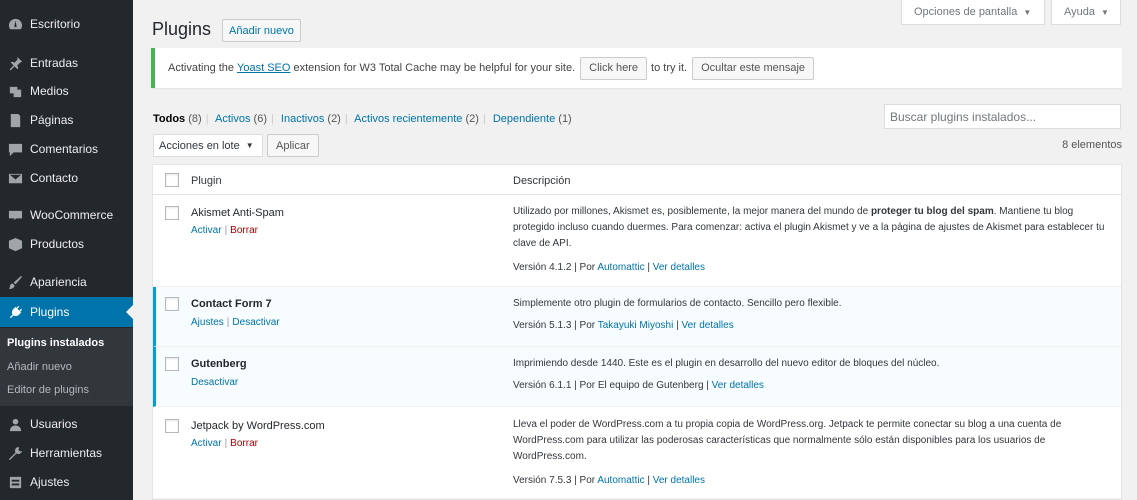 The width and height of the screenshot is (1137, 500). I want to click on by-author-label: Por El equipo de Gutenberg, so click(641, 385).